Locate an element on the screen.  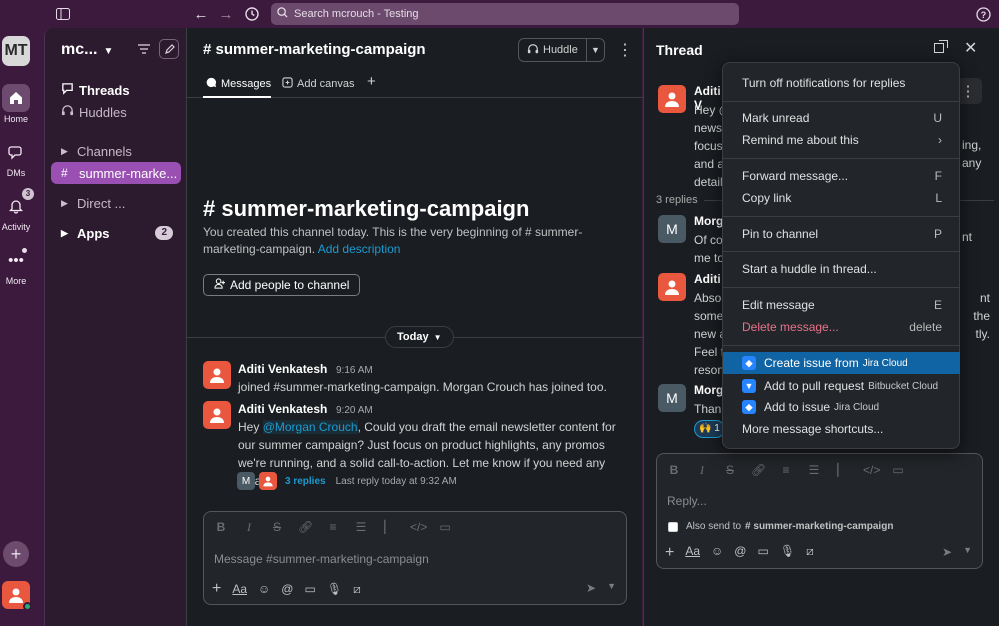
sidebar-section-channels: ▶ Channels is located at coordinates (116, 151).